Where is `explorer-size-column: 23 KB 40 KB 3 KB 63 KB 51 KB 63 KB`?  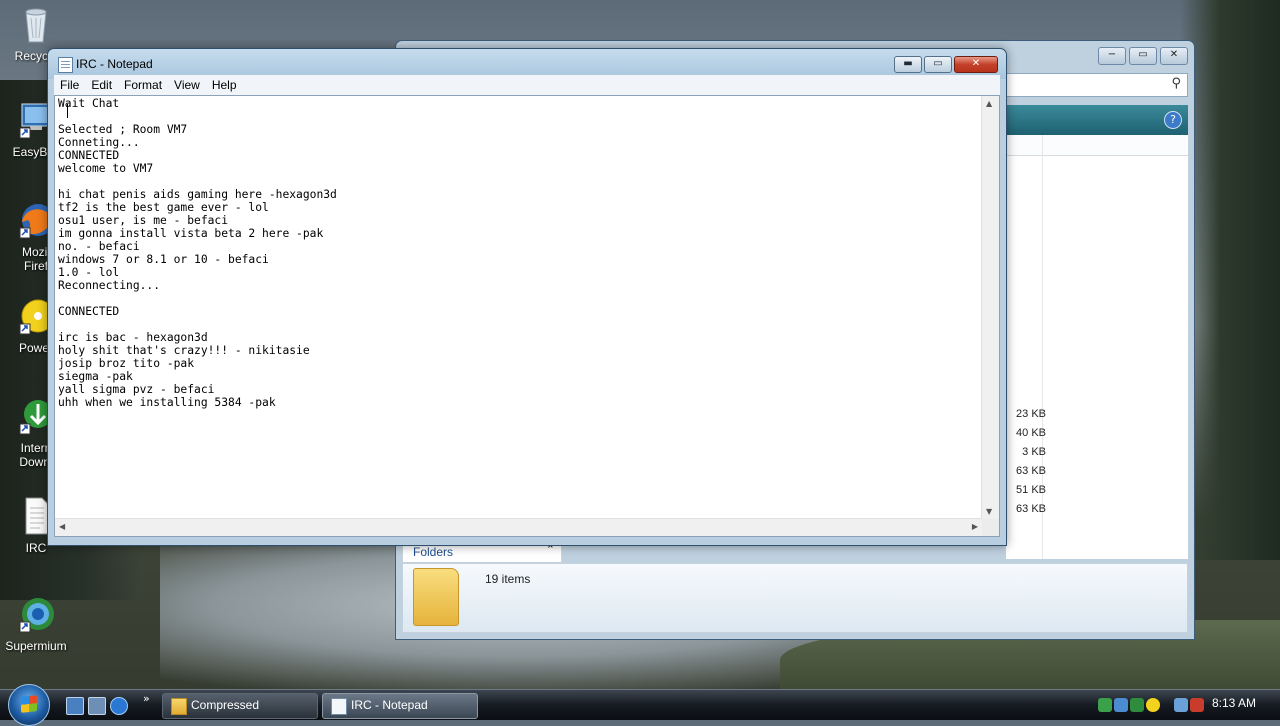
explorer-size-column: 23 KB 40 KB 3 KB 63 KB 51 KB 63 KB is located at coordinates (1026, 462).